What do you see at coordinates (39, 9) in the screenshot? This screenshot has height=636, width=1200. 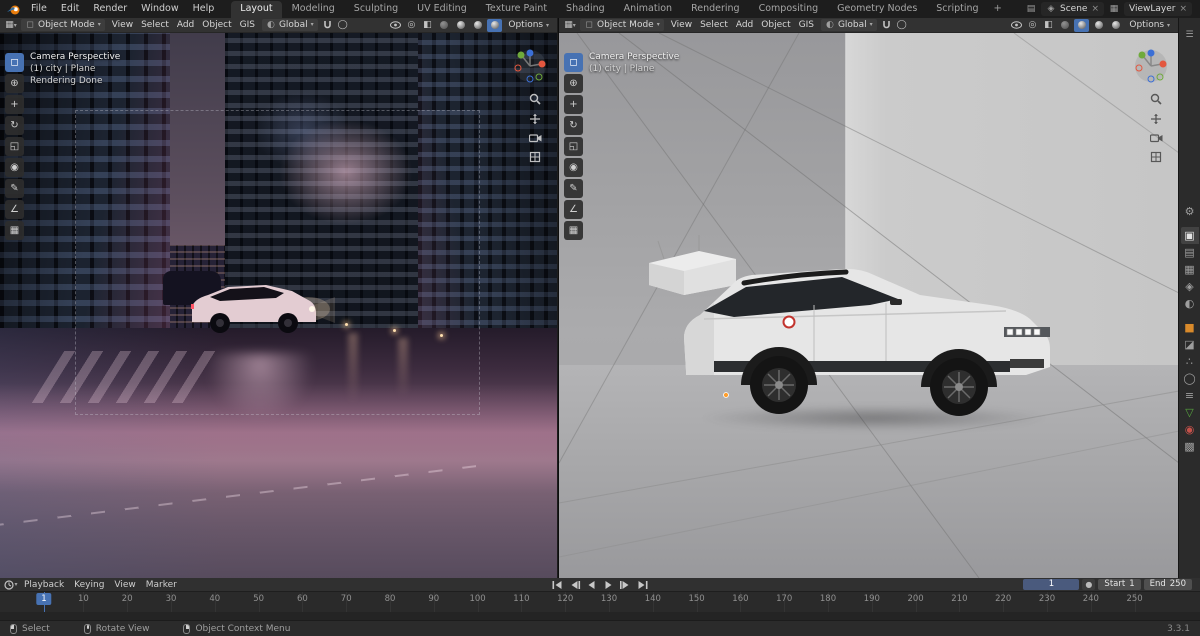 I see `menu-file: File` at bounding box center [39, 9].